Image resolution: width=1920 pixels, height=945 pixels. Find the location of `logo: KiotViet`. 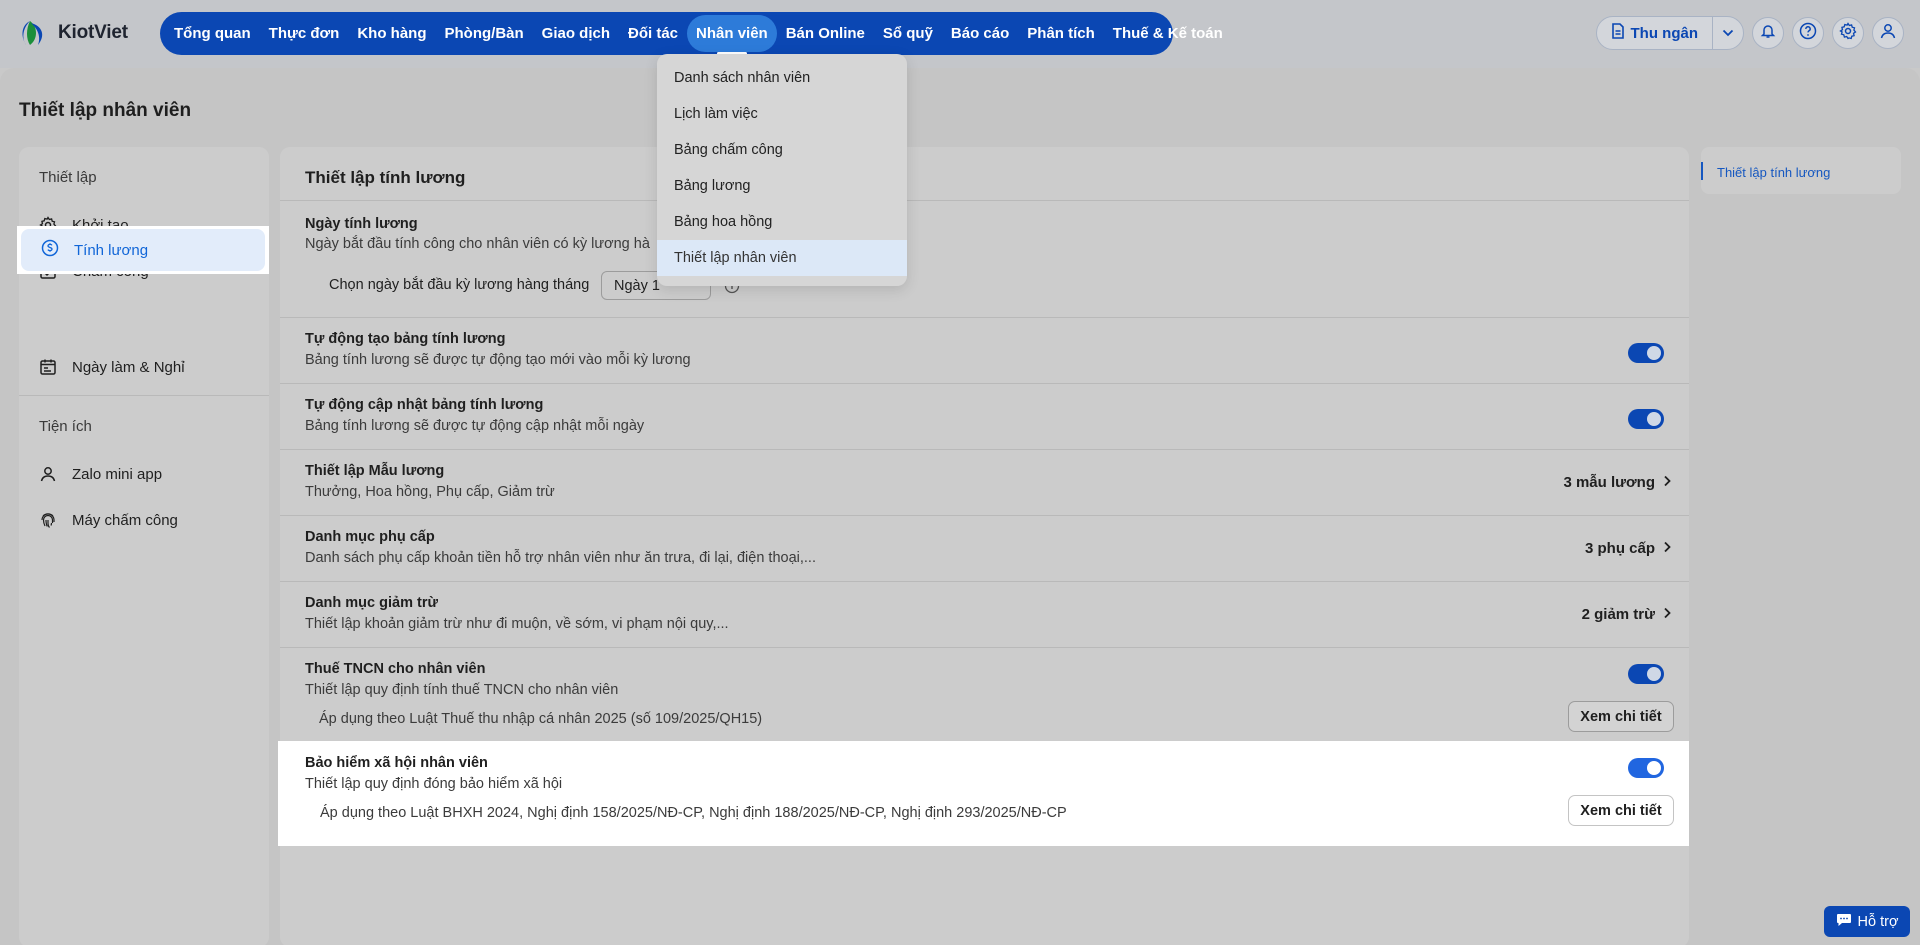

logo: KiotViet is located at coordinates (72, 33).